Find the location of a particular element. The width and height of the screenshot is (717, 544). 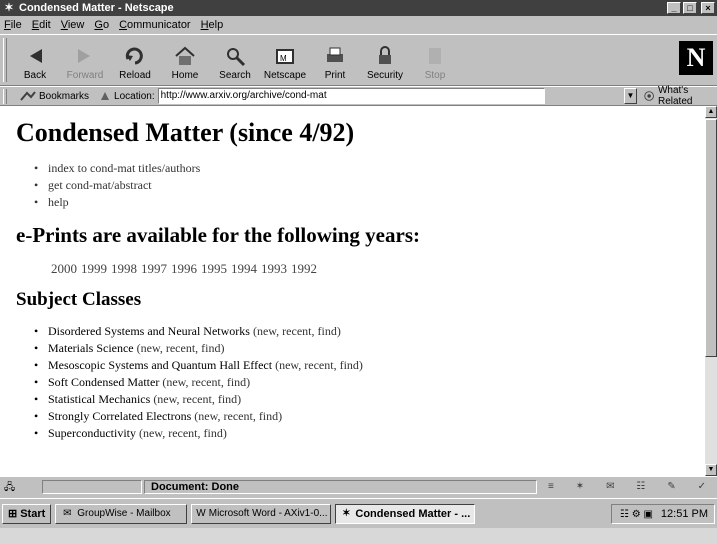

location-grip is located at coordinates (5, 96).